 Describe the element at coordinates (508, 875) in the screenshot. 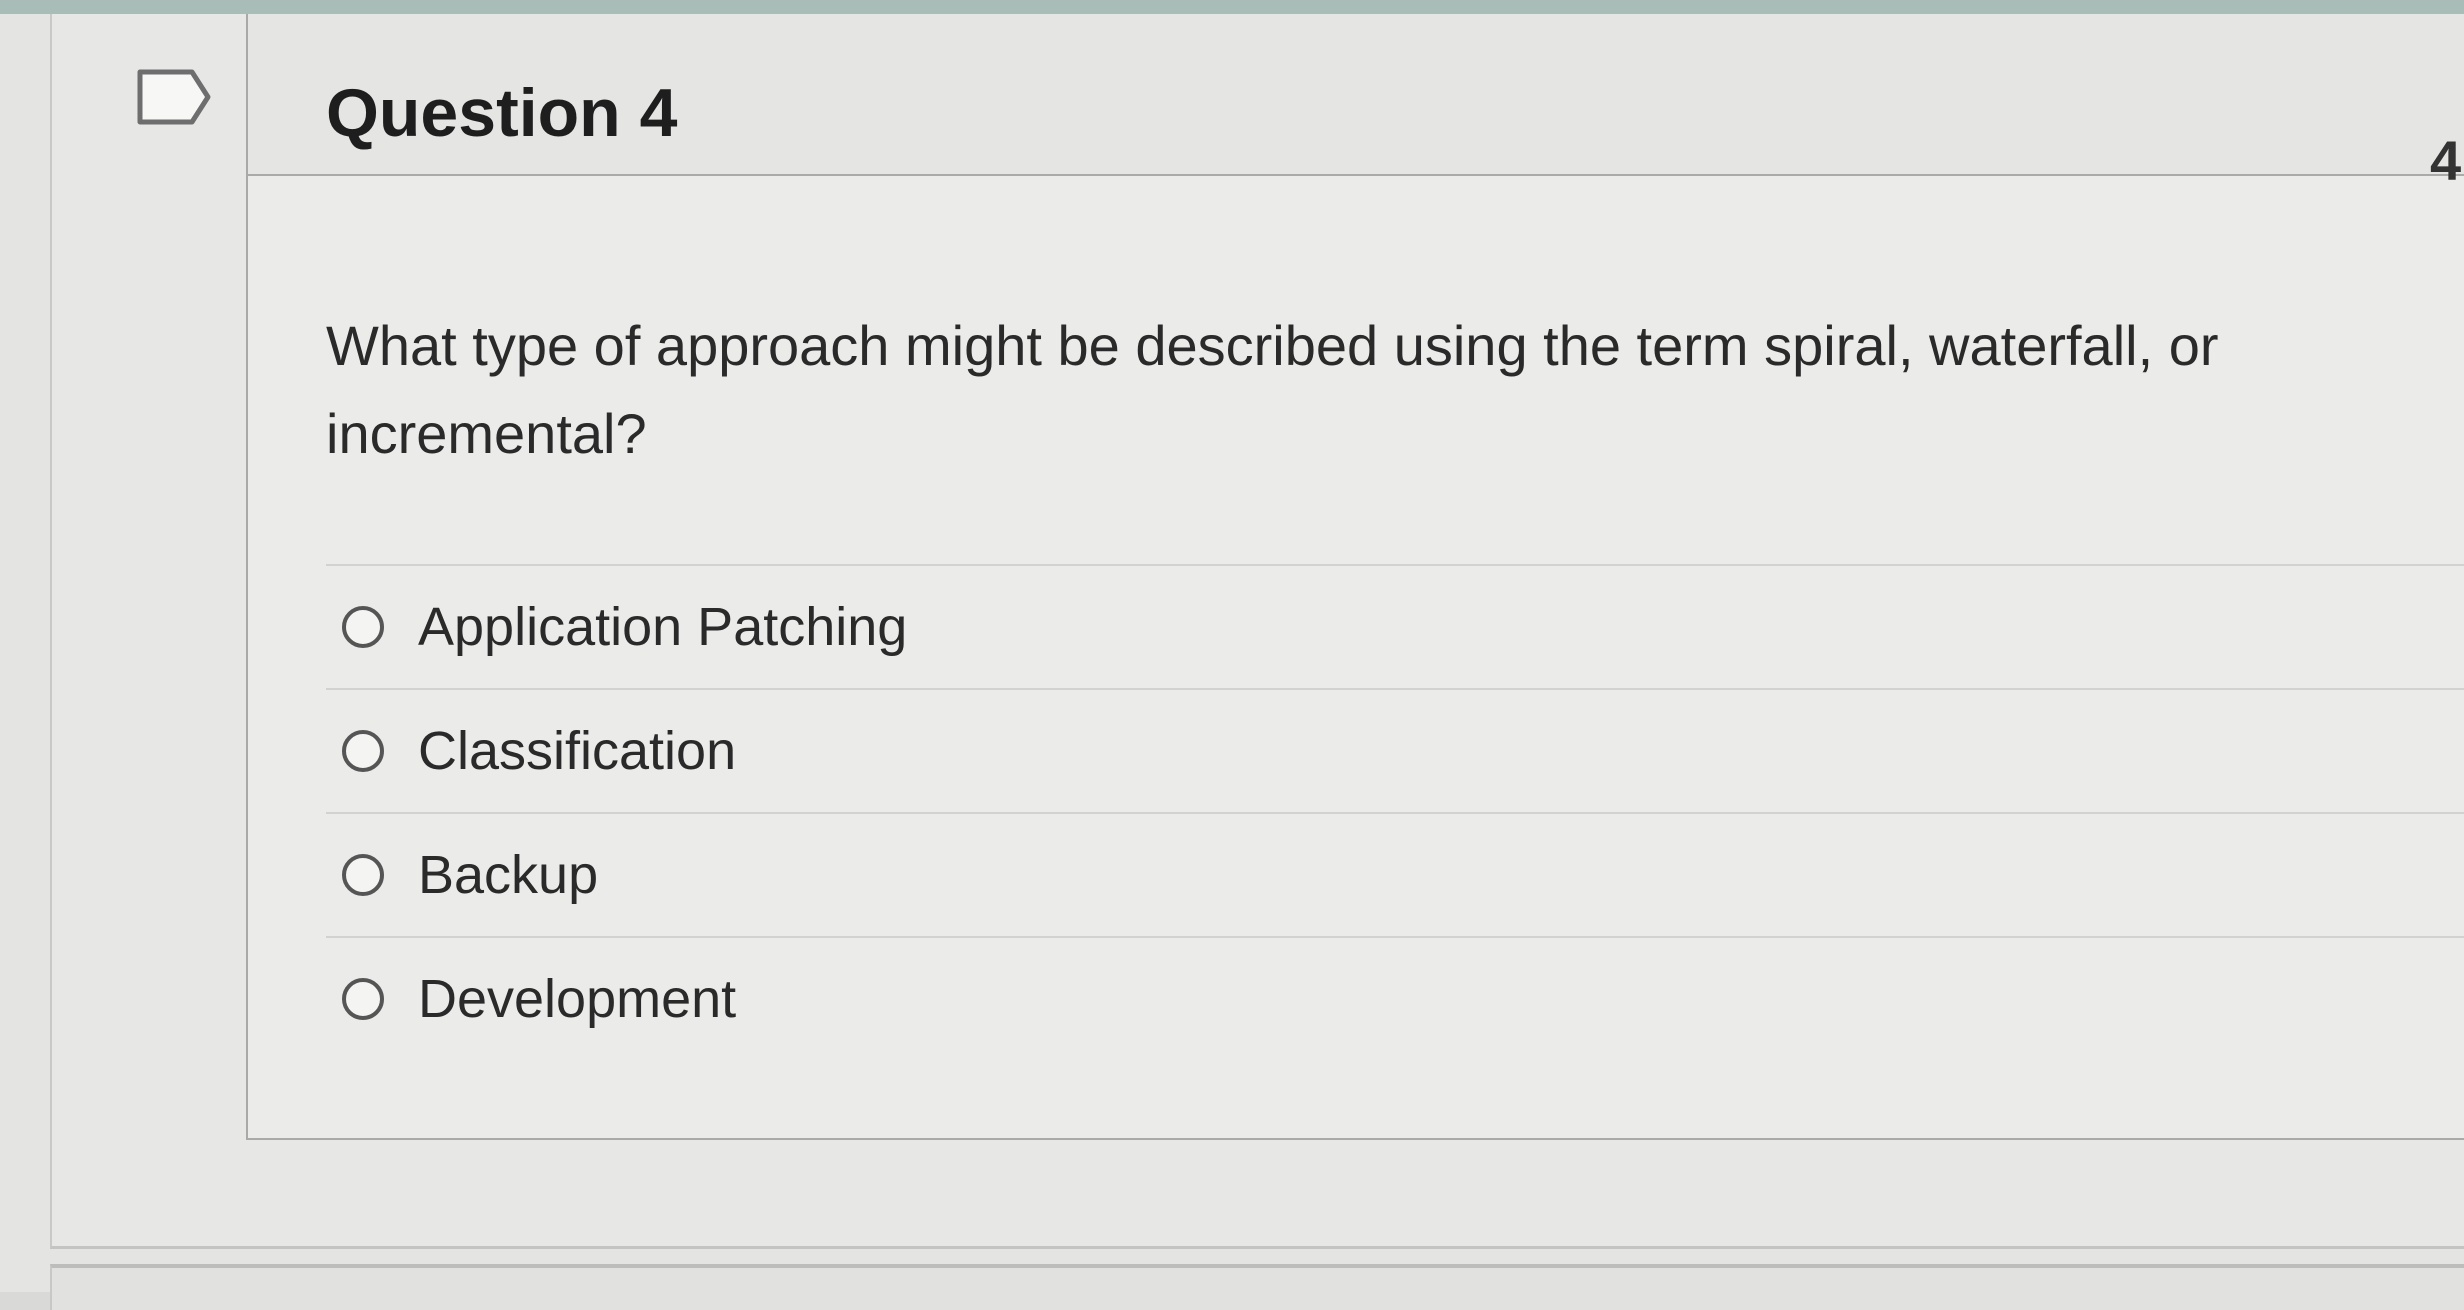

I see `answer-label: Backup` at that location.